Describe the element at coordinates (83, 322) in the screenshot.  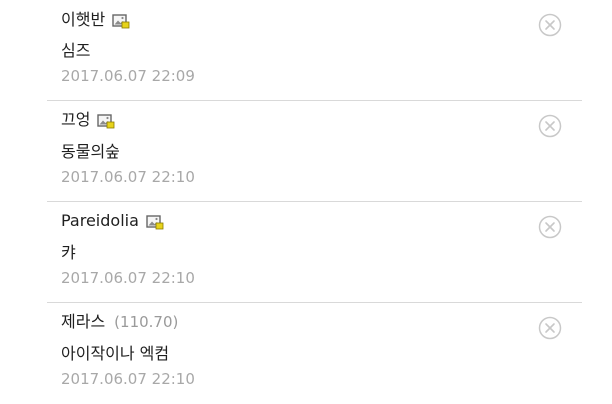
I see `comment-author: 제라스` at that location.